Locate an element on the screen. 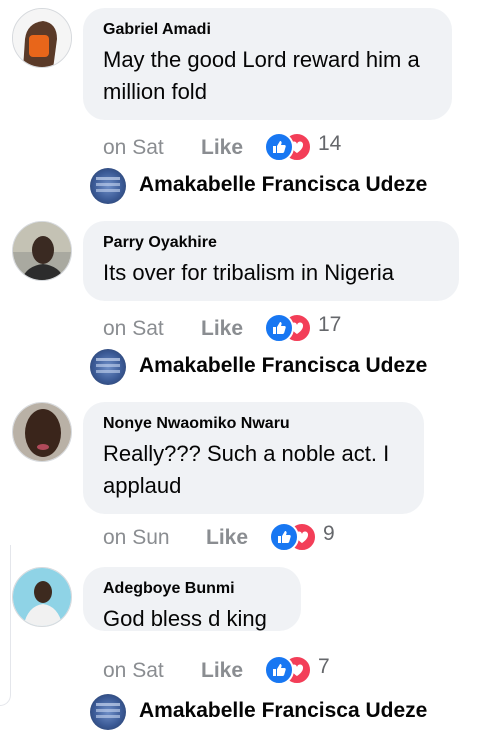 The image size is (480, 746). comment-author: Gabriel Amadi is located at coordinates (267, 30).